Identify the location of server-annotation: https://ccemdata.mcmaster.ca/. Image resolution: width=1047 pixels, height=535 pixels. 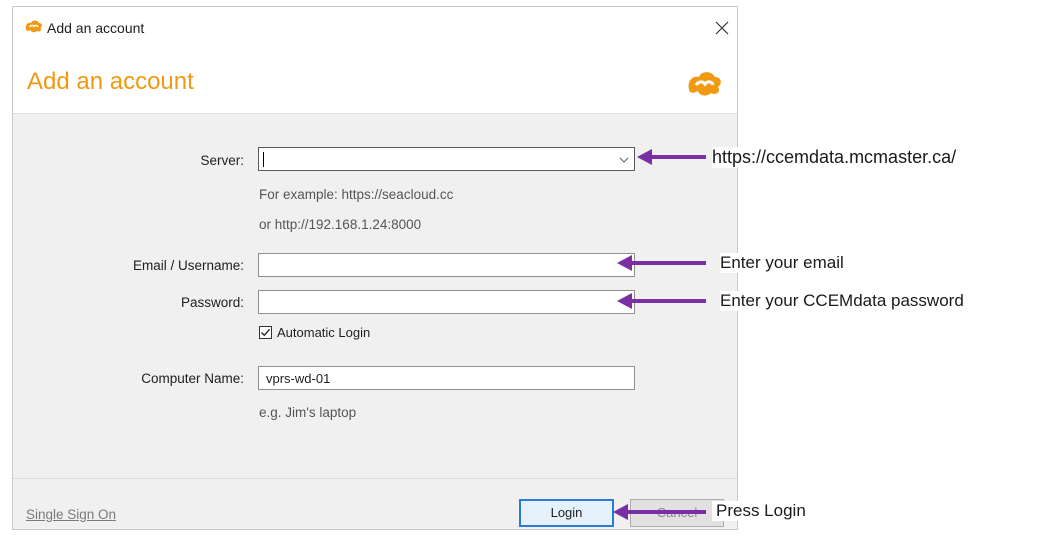
(834, 157).